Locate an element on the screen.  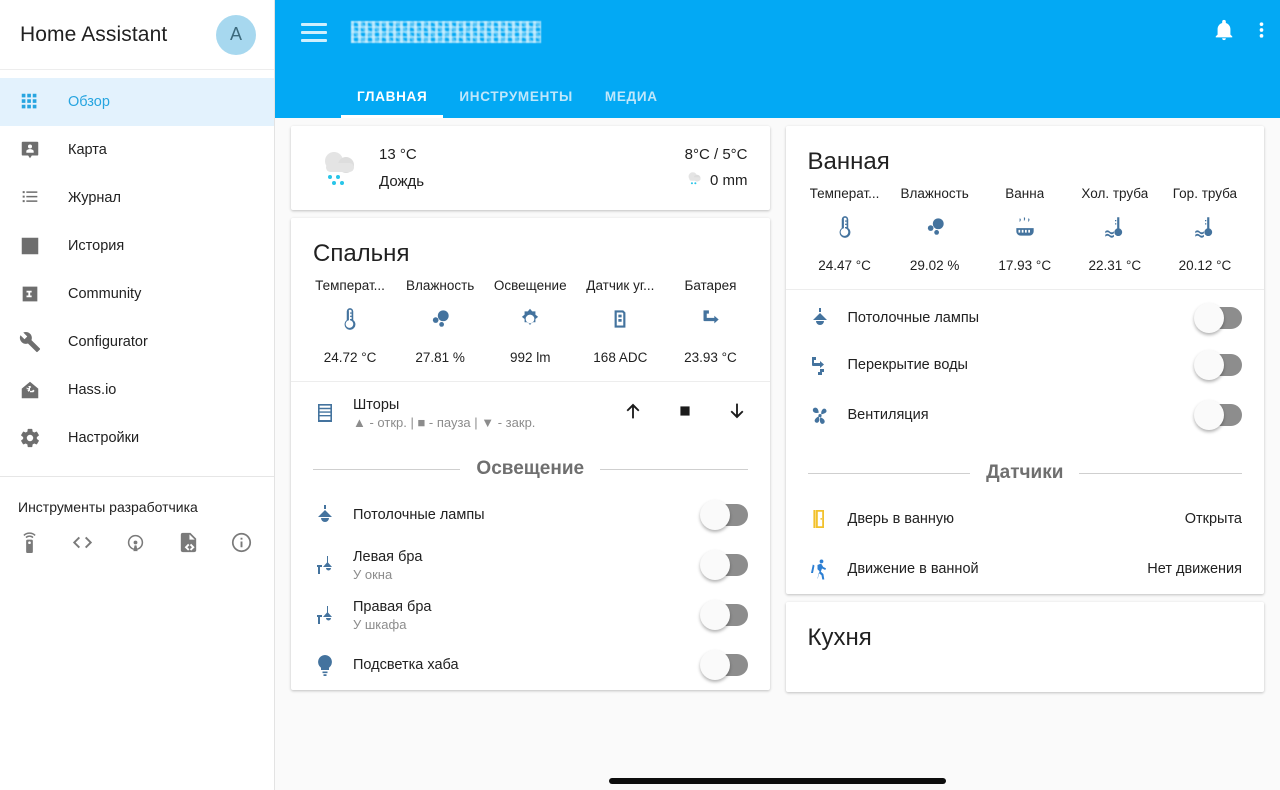
gas-canister-icon is located at coordinates (620, 321).